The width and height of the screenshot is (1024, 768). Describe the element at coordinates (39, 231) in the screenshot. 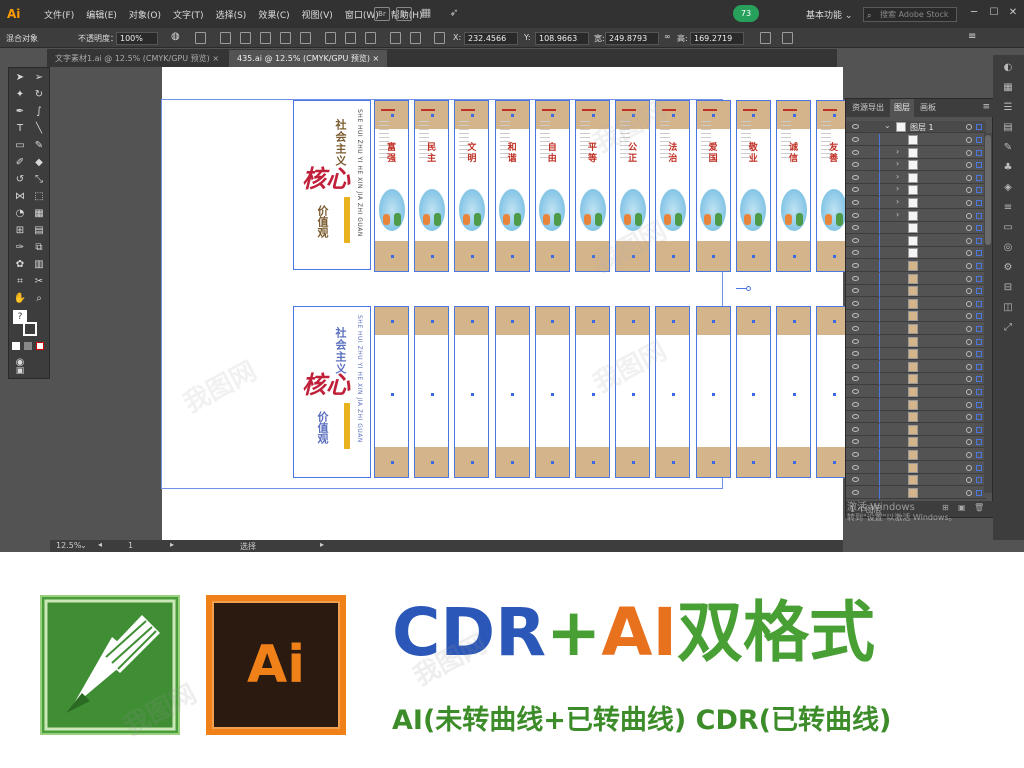

I see `gradient-tool-icon: ▤` at that location.